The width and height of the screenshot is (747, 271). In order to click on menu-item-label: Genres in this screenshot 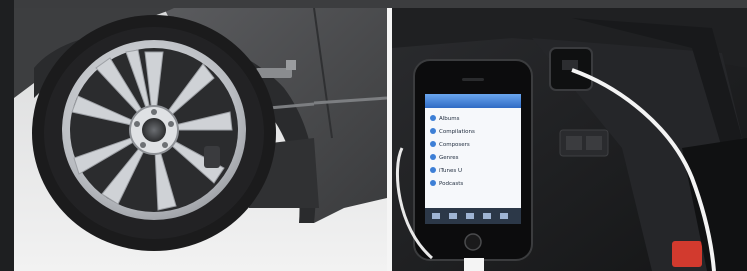, I will do `click(449, 158)`.